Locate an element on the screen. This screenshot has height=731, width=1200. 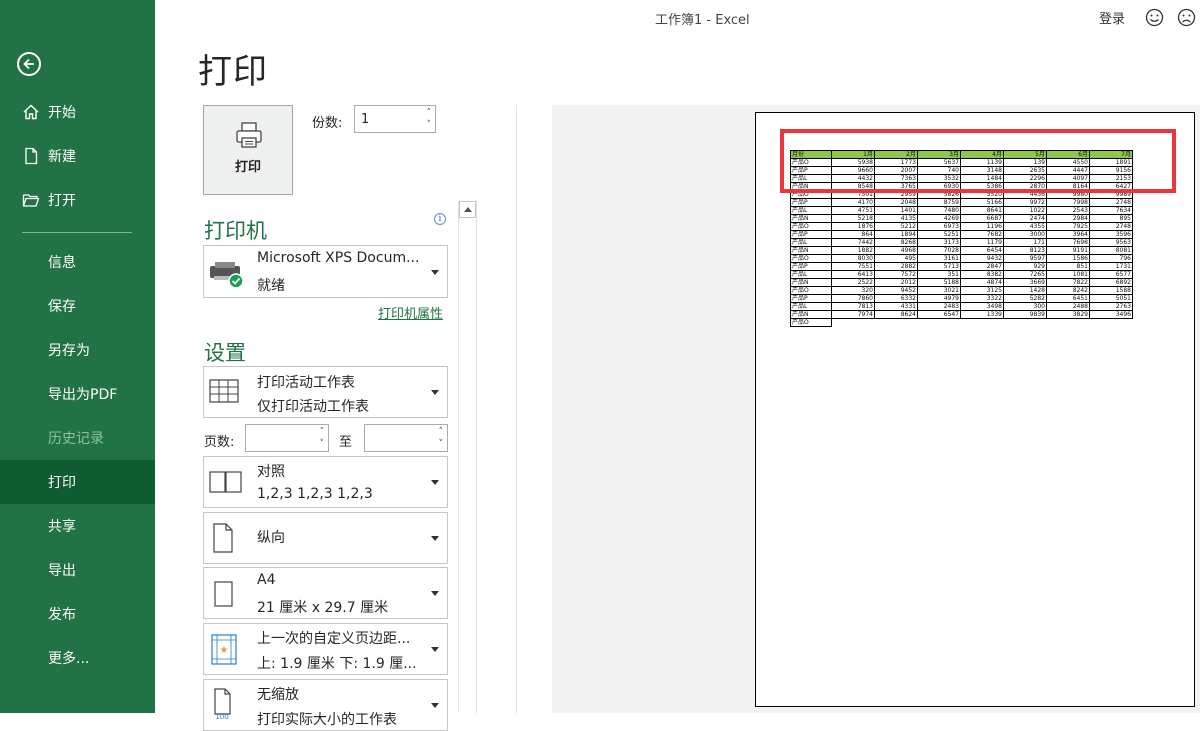
preview-row: 产品N 2522 2012 5188 4874 3669 7822 6892 is located at coordinates (961, 282).